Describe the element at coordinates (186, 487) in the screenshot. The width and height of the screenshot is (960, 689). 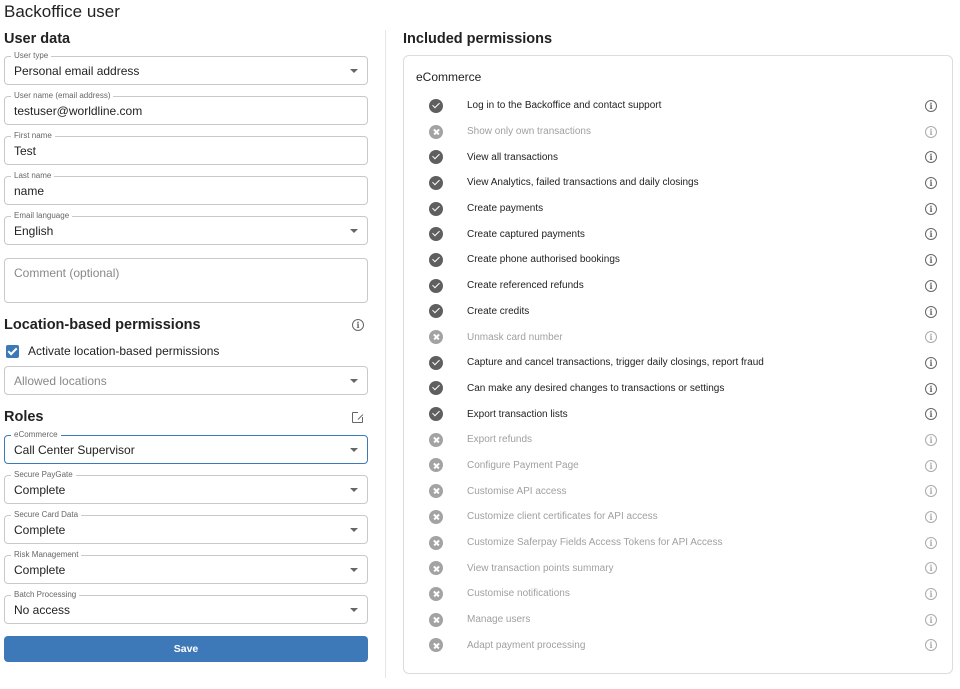
I see `role-secure-paygate-select: Secure PayGate Complete` at that location.